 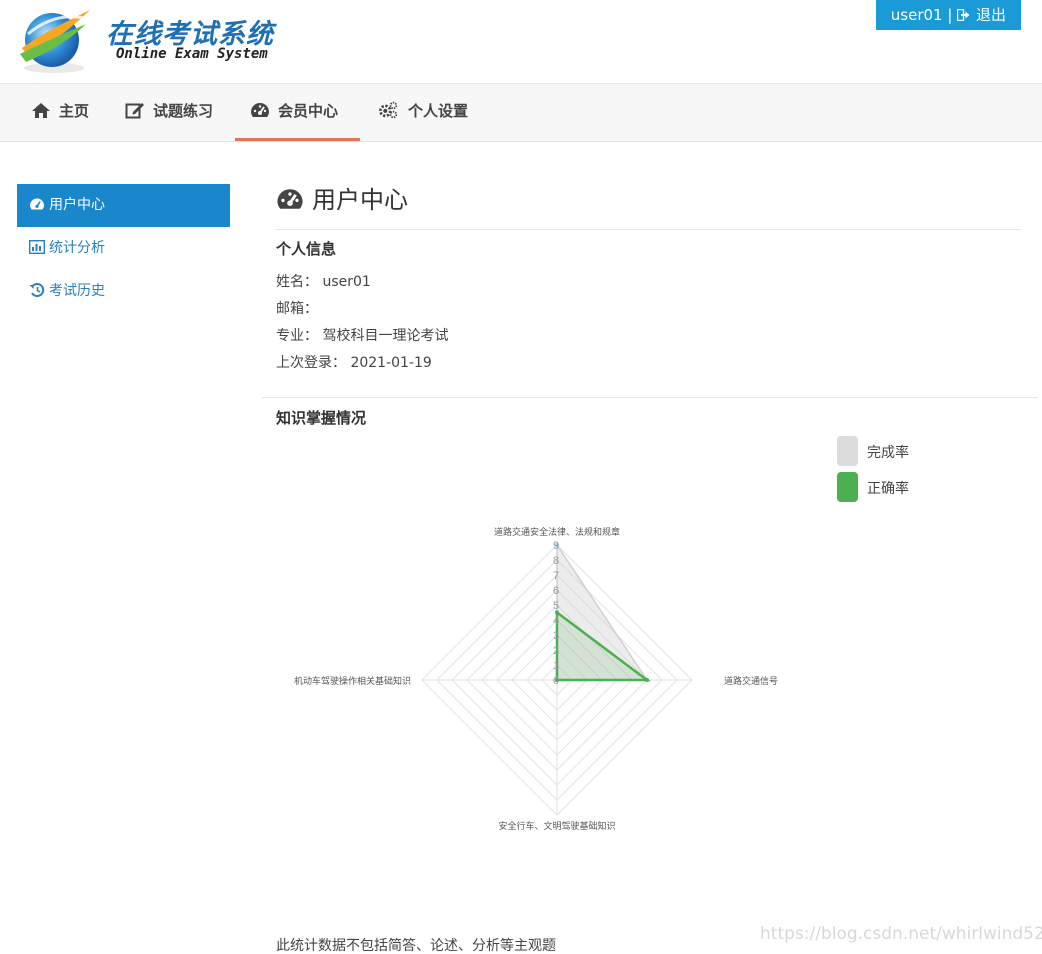 I want to click on bar-chart-icon, so click(x=37, y=247).